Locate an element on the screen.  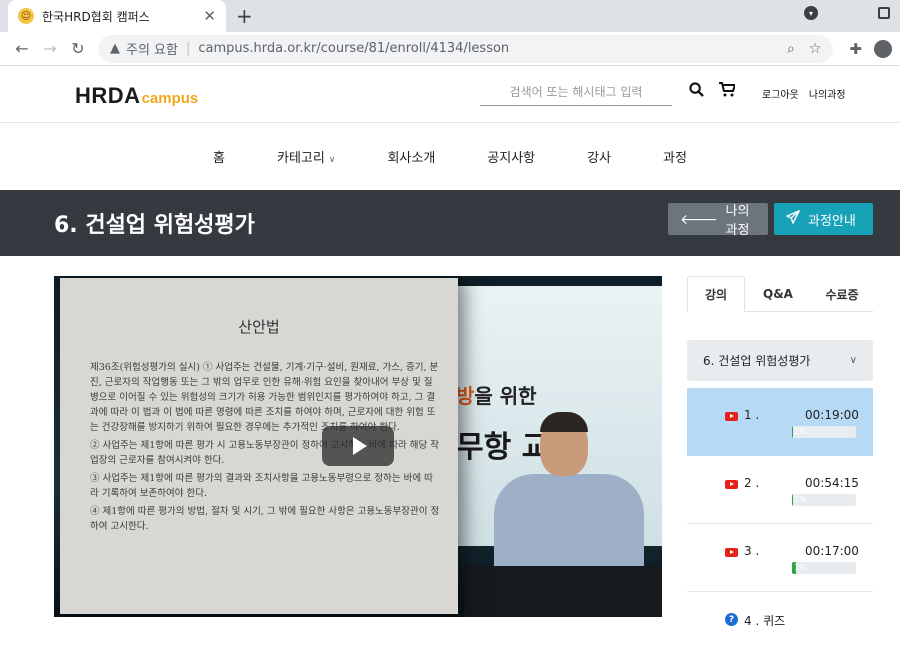
lesson-progress-bar: 1% is located at coordinates (824, 500).